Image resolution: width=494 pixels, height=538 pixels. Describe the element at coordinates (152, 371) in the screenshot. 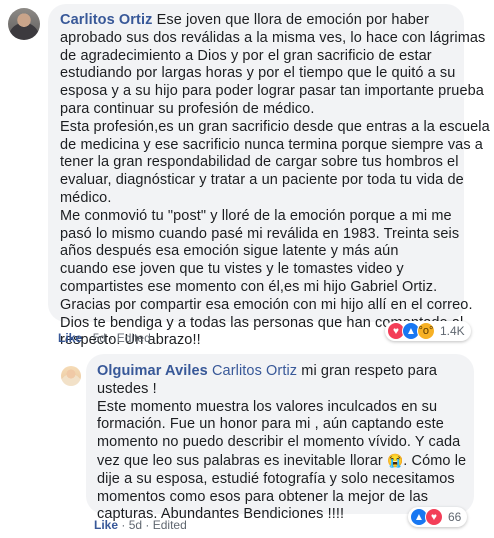

I see `reply-author-name: Olguimar Aviles` at that location.